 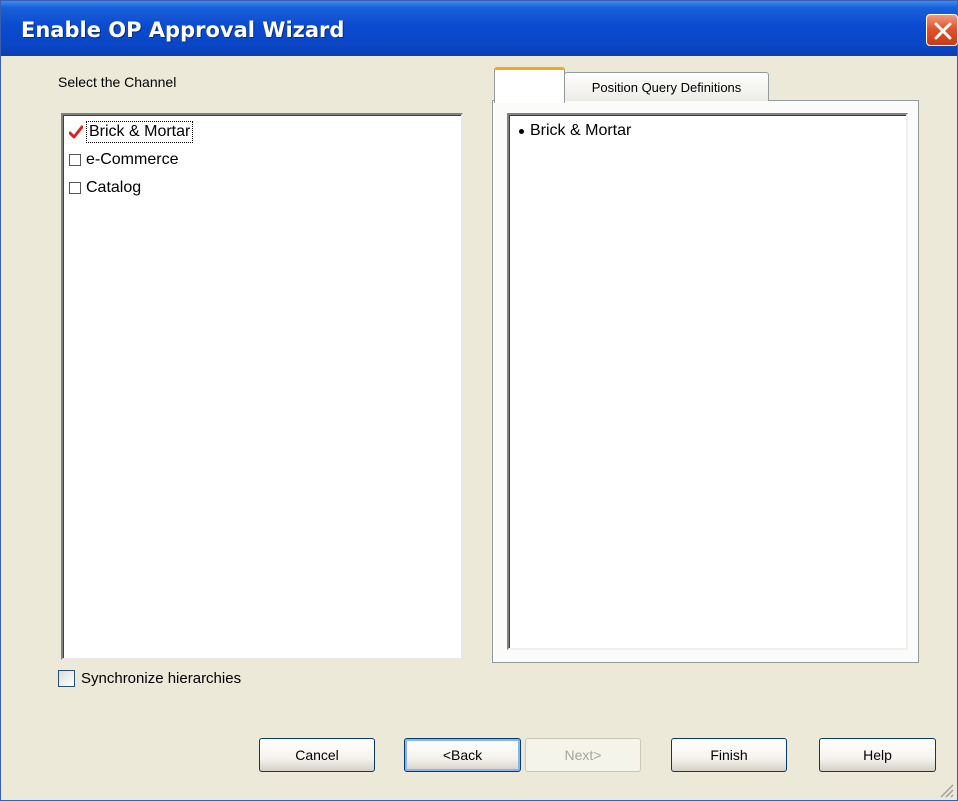 I want to click on close-button, so click(x=942, y=30).